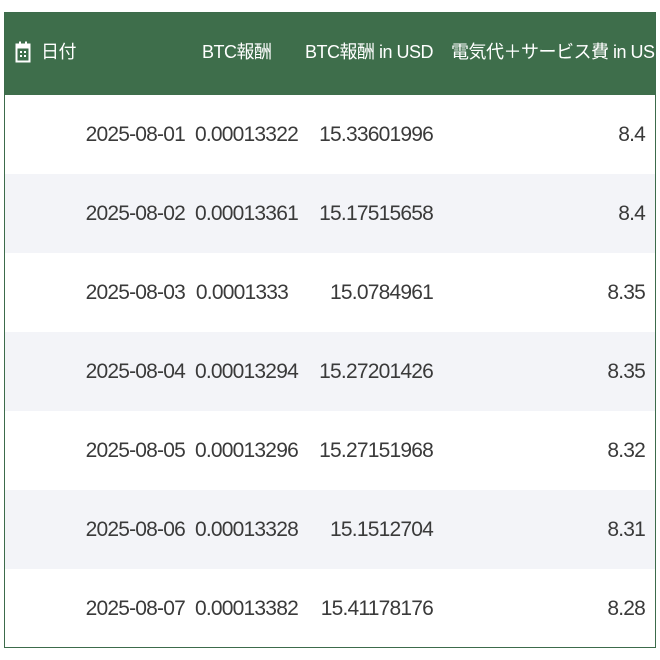  What do you see at coordinates (376, 450) in the screenshot?
I see `btc-reward-usd-cell: 15.27151968` at bounding box center [376, 450].